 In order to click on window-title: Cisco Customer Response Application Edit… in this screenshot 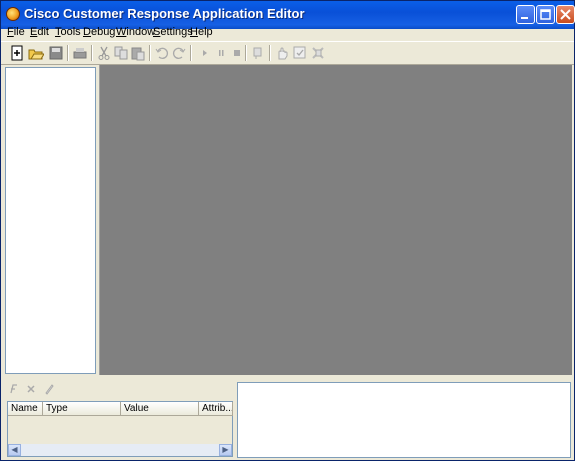, I will do `click(164, 13)`.